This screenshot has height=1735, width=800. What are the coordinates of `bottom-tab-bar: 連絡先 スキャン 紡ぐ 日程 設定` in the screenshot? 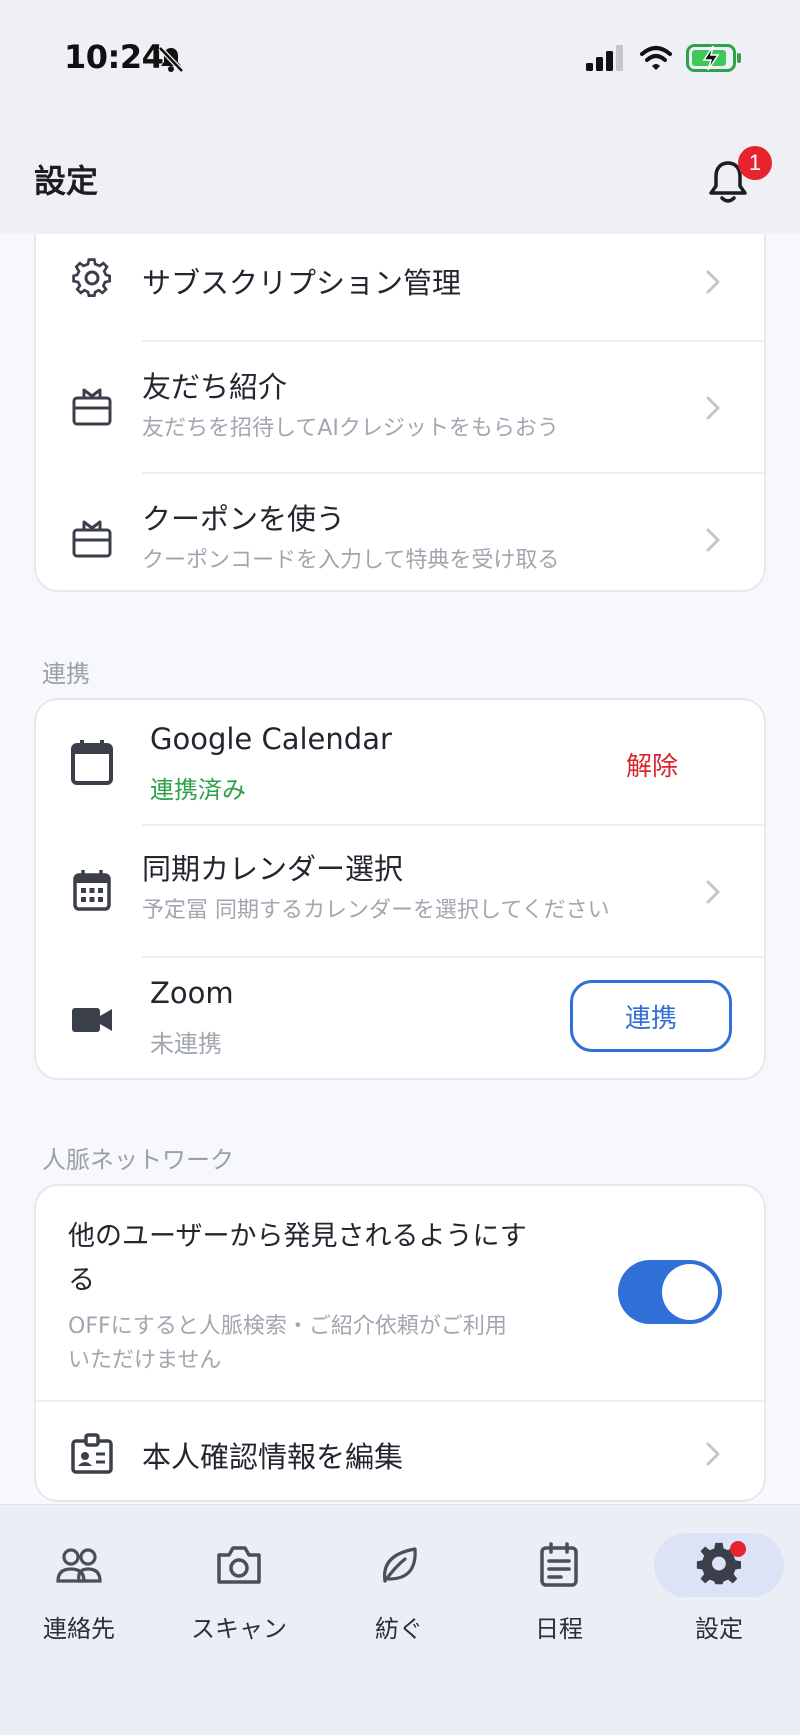 It's located at (400, 1619).